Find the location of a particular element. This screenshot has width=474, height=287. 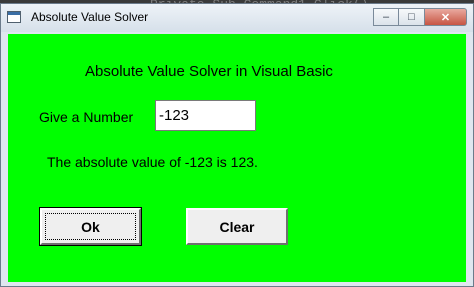

clear-button-label: Clear is located at coordinates (237, 226).